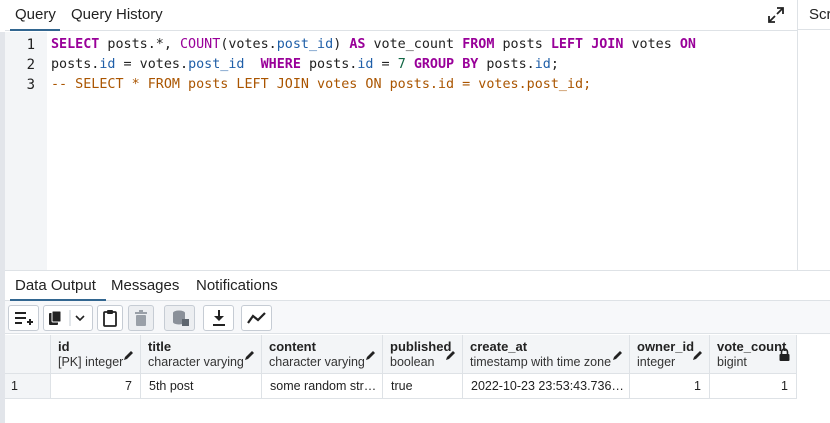  Describe the element at coordinates (752, 346) in the screenshot. I see `column-name: vote_count` at that location.